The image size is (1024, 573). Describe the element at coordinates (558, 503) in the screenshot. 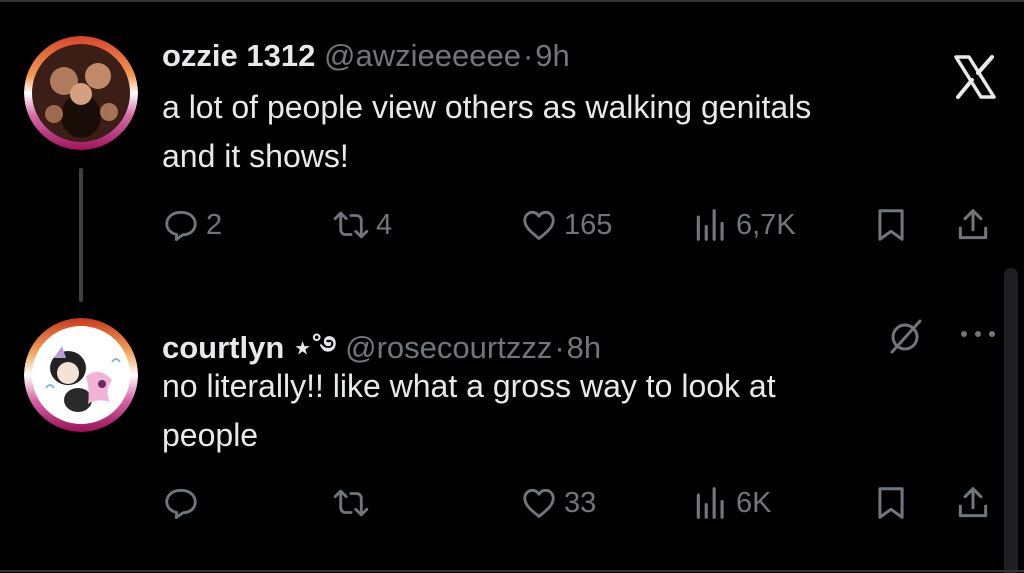

I see `like-button: 33` at that location.